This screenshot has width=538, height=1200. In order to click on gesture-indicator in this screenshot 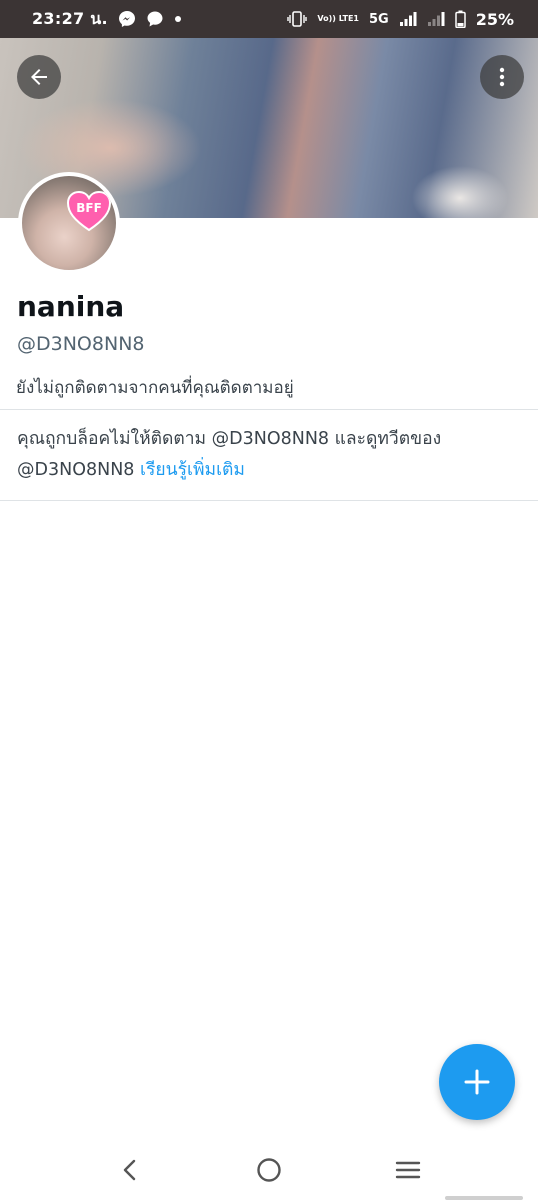, I will do `click(484, 1198)`.